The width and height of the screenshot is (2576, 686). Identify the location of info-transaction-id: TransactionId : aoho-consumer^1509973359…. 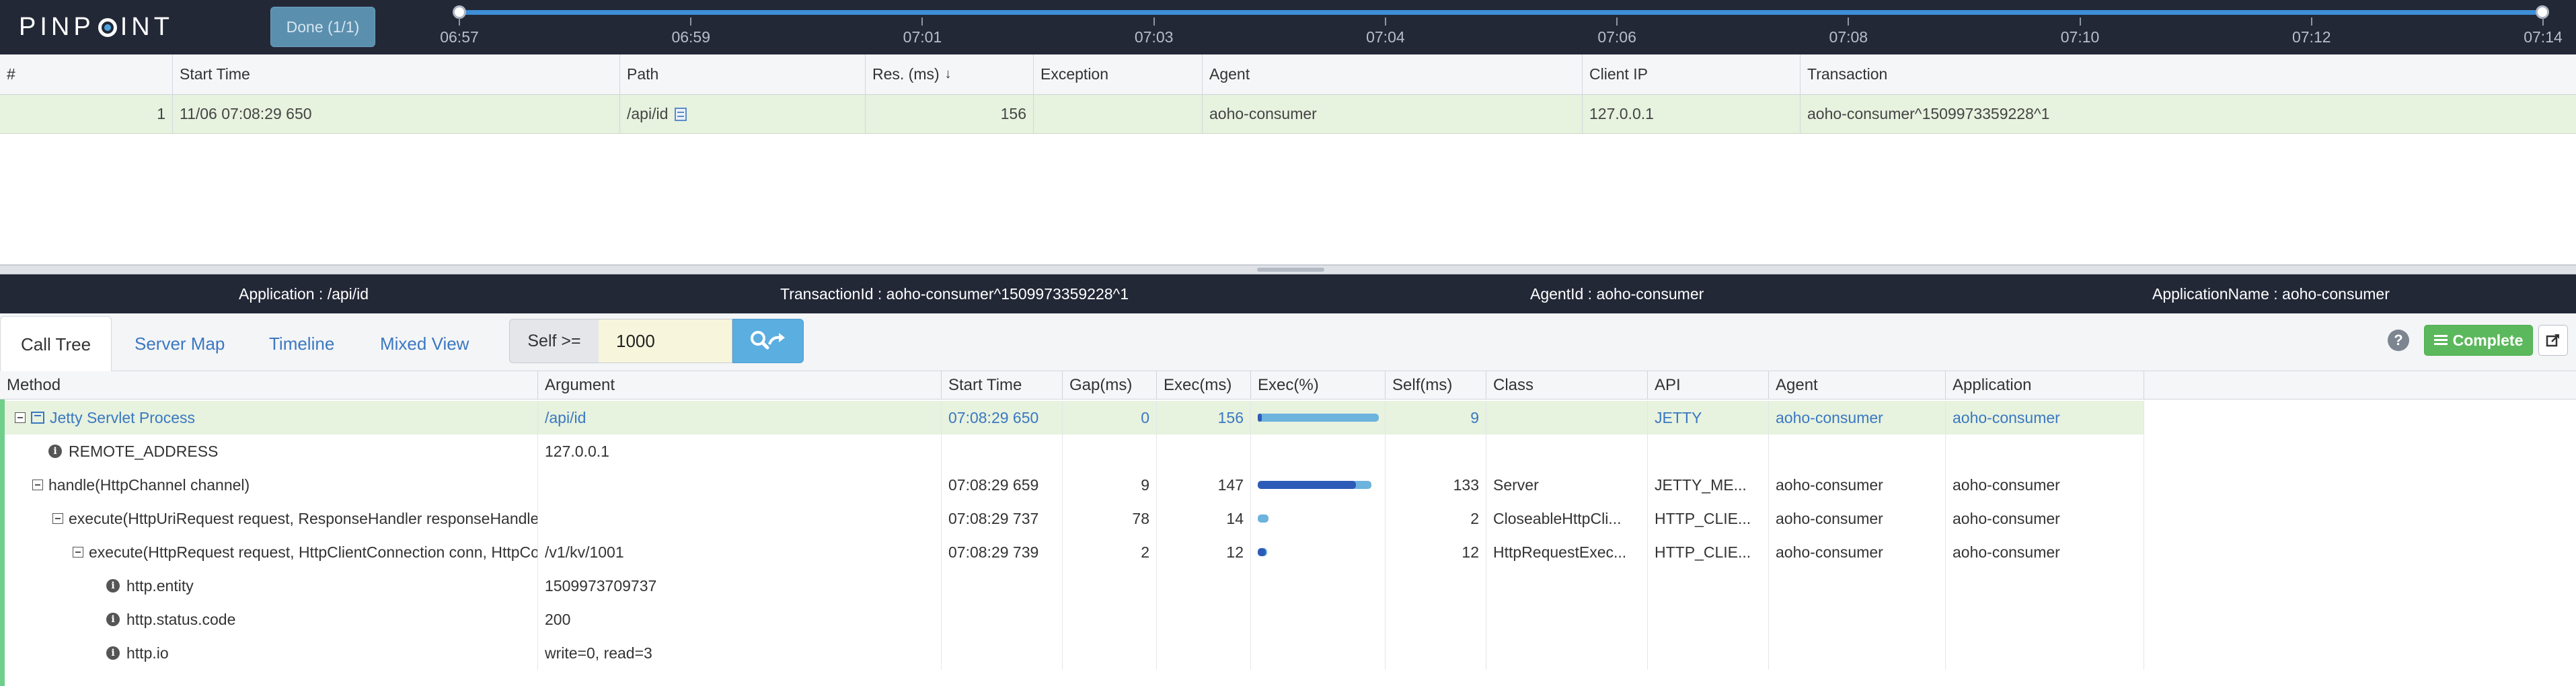
(954, 293).